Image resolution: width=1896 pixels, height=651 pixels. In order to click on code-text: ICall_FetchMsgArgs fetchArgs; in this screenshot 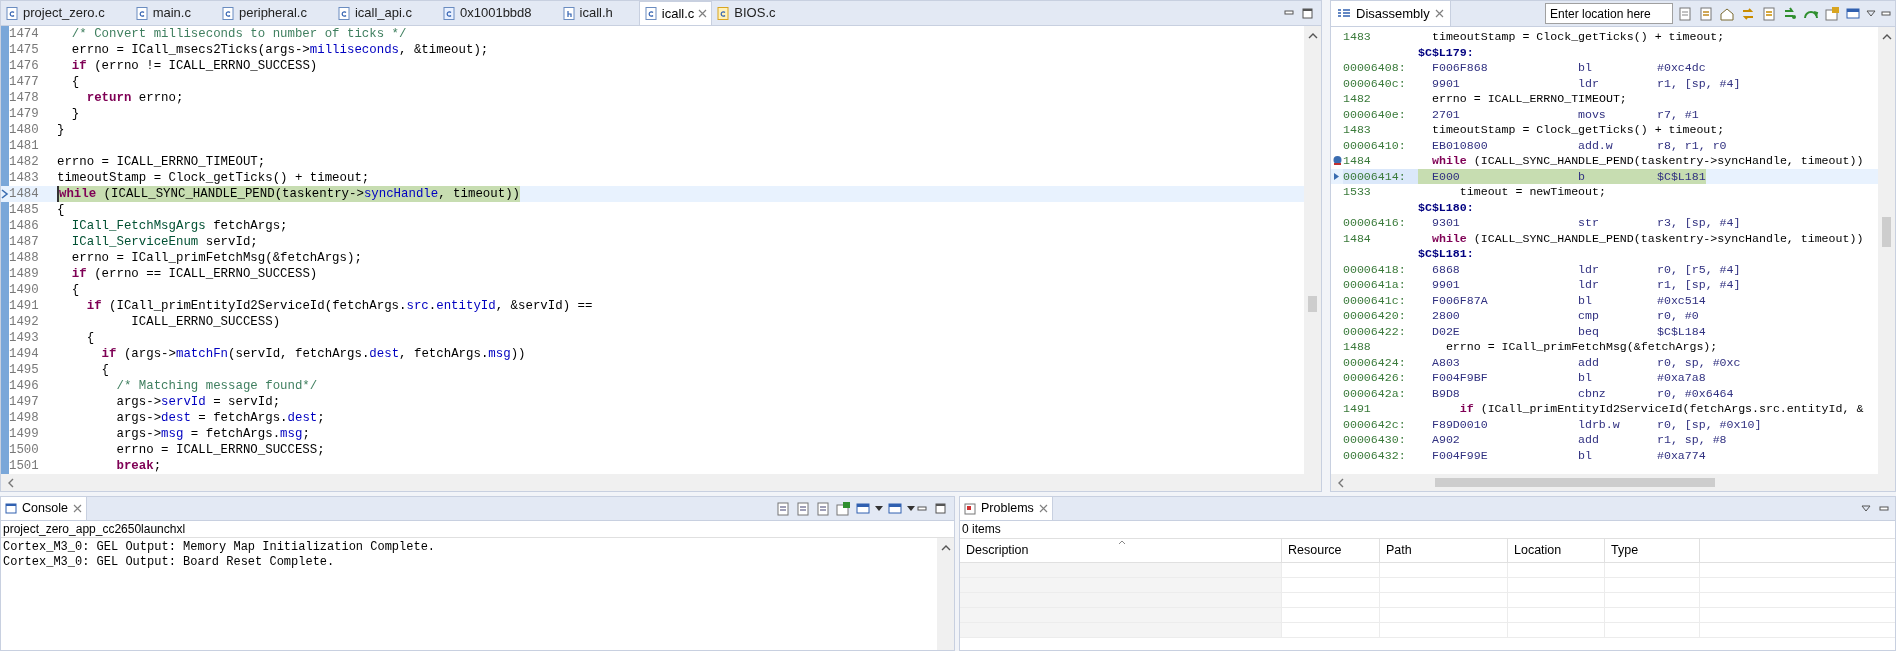, I will do `click(179, 226)`.